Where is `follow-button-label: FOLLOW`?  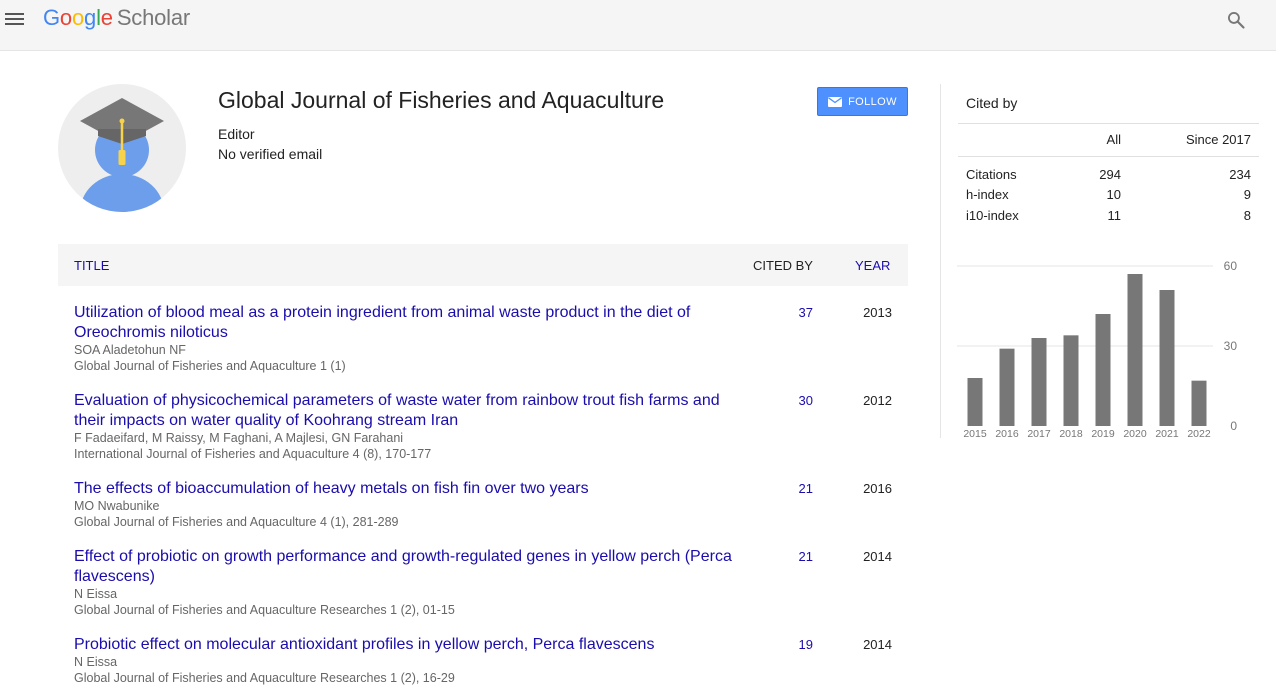 follow-button-label: FOLLOW is located at coordinates (872, 101).